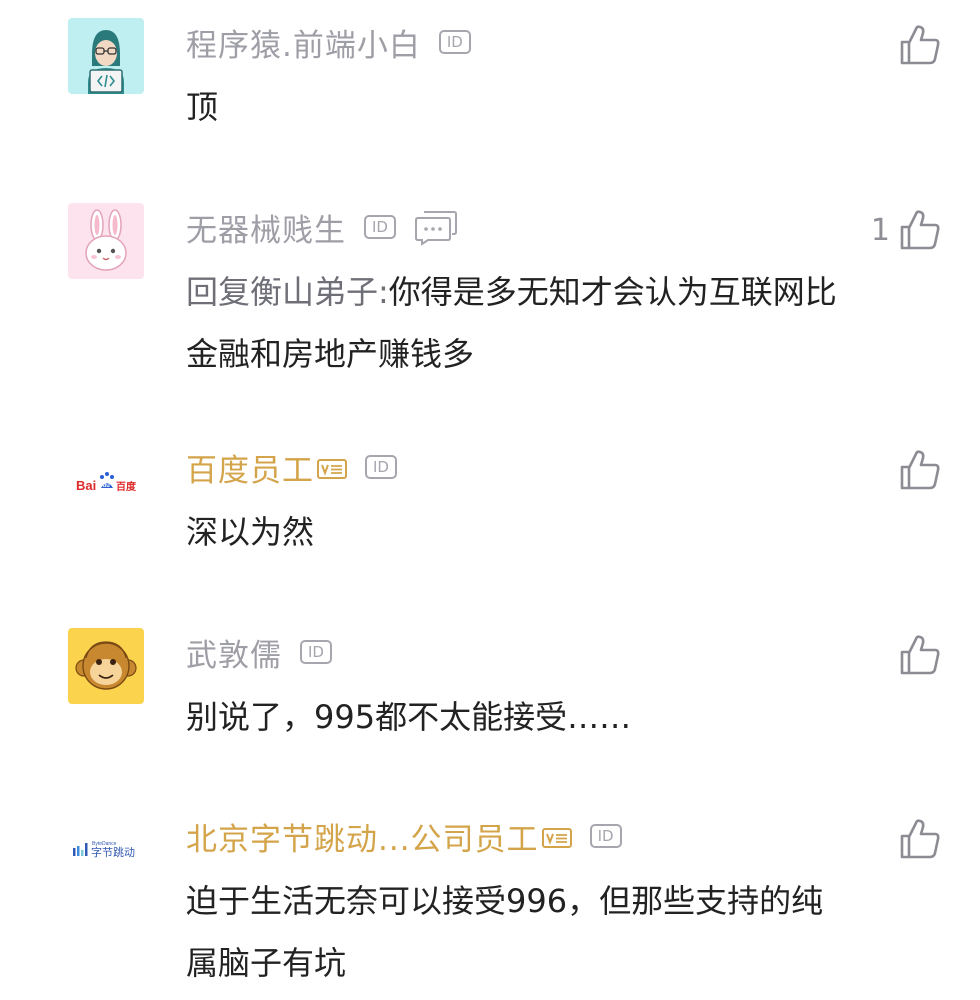  I want to click on comment-content: 回复衡山弟子:你得是多无知才会认为互联网比金融和房地产赚钱多, so click(516, 323).